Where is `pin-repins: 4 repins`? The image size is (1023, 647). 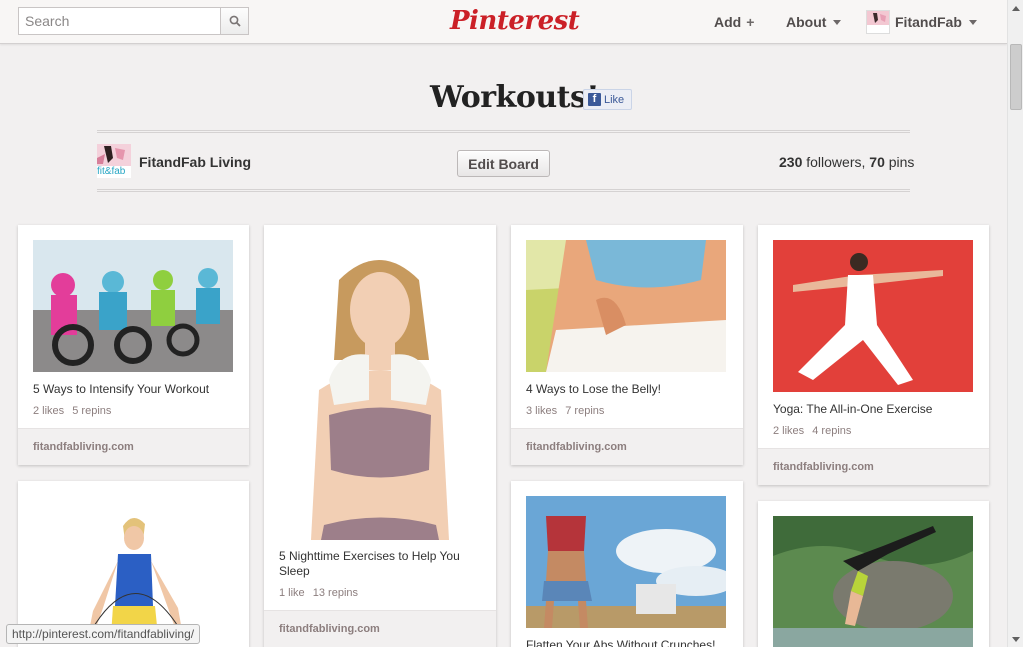
pin-repins: 4 repins is located at coordinates (831, 431).